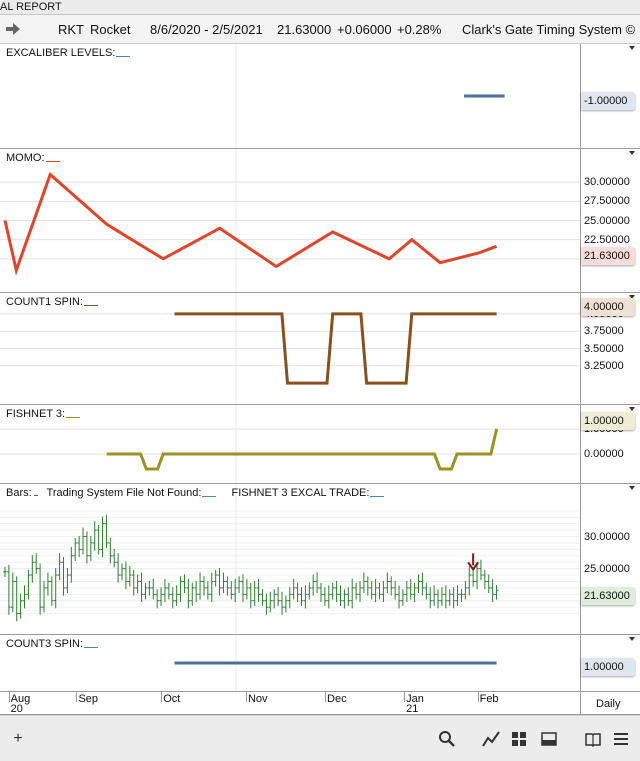 The width and height of the screenshot is (640, 761). Describe the element at coordinates (337, 699) in the screenshot. I see `x-tick-label: Dec` at that location.